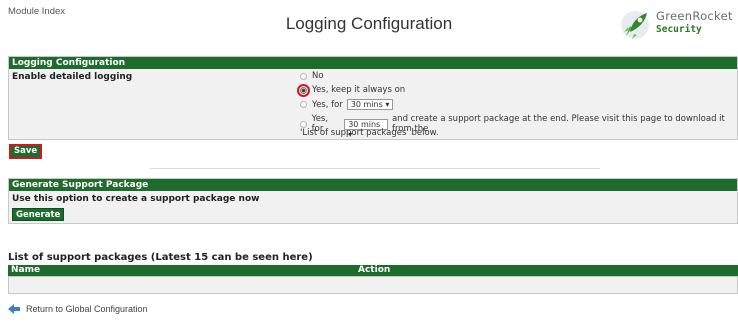 The height and width of the screenshot is (322, 738). What do you see at coordinates (87, 309) in the screenshot?
I see `return-link-label: Return to Global Configuration` at bounding box center [87, 309].